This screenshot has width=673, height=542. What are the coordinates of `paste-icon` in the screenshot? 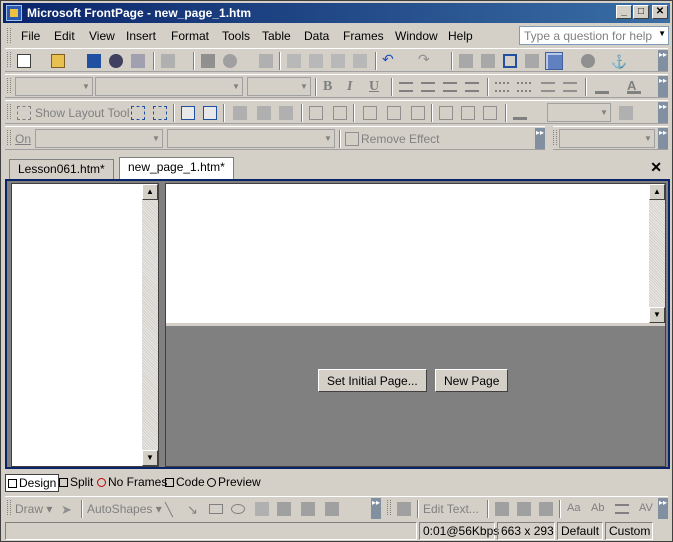 It's located at (338, 61).